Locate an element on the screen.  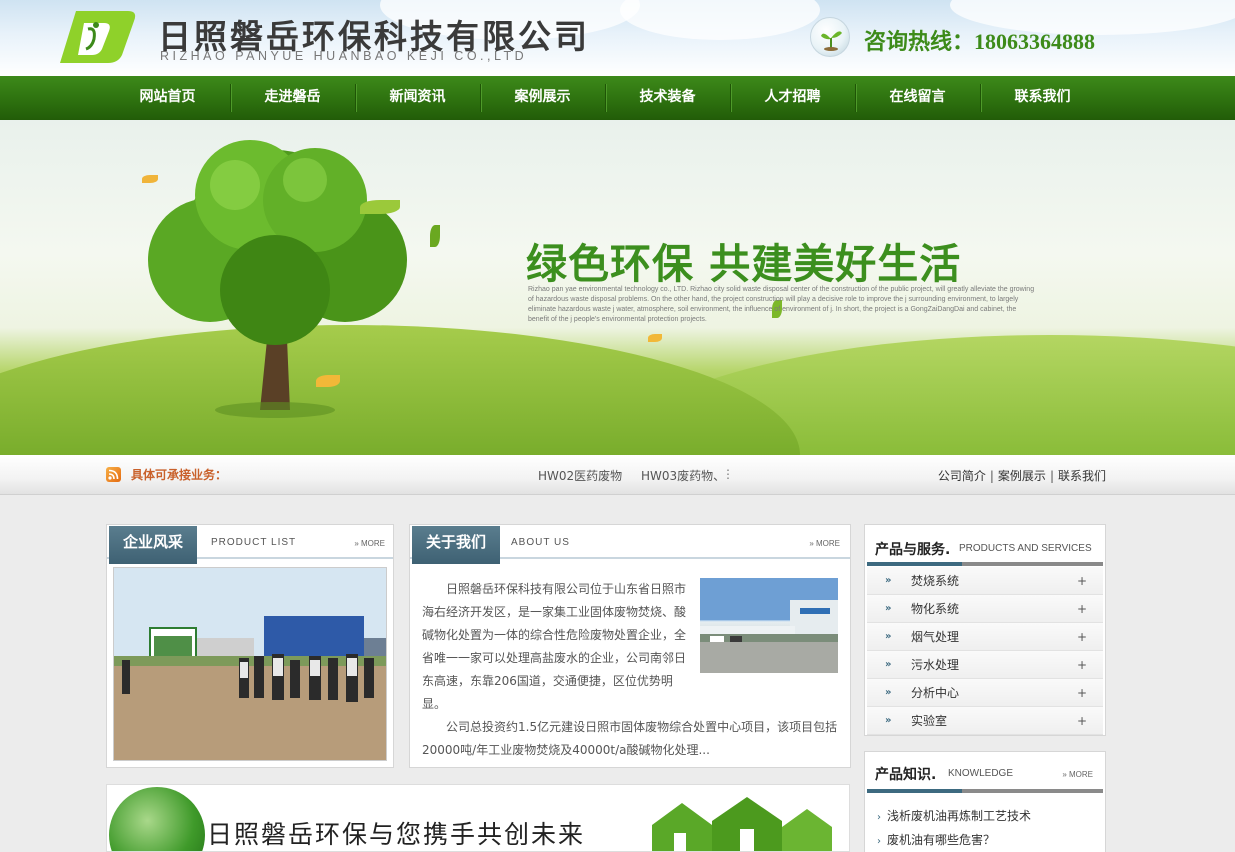
slideshow-photo: 1 2 3 4 5 is located at coordinates (250, 664).